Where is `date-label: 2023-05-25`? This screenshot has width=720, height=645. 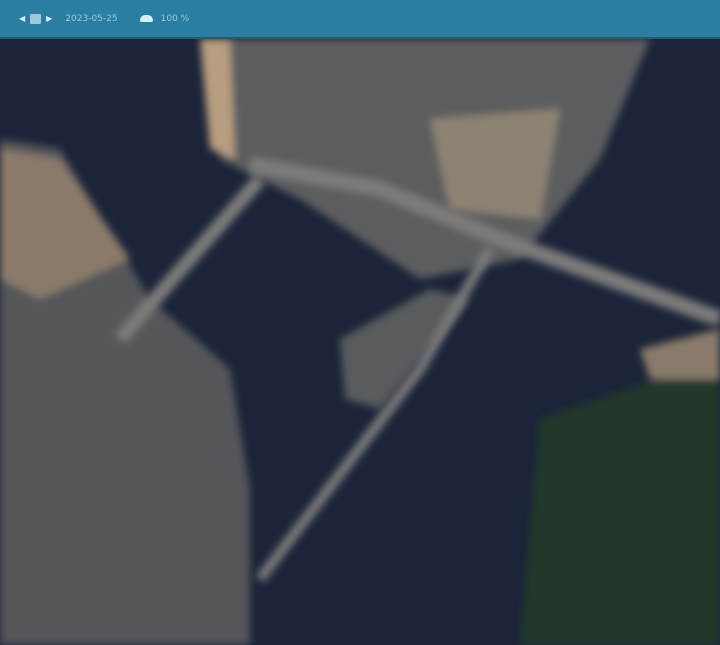 date-label: 2023-05-25 is located at coordinates (91, 19).